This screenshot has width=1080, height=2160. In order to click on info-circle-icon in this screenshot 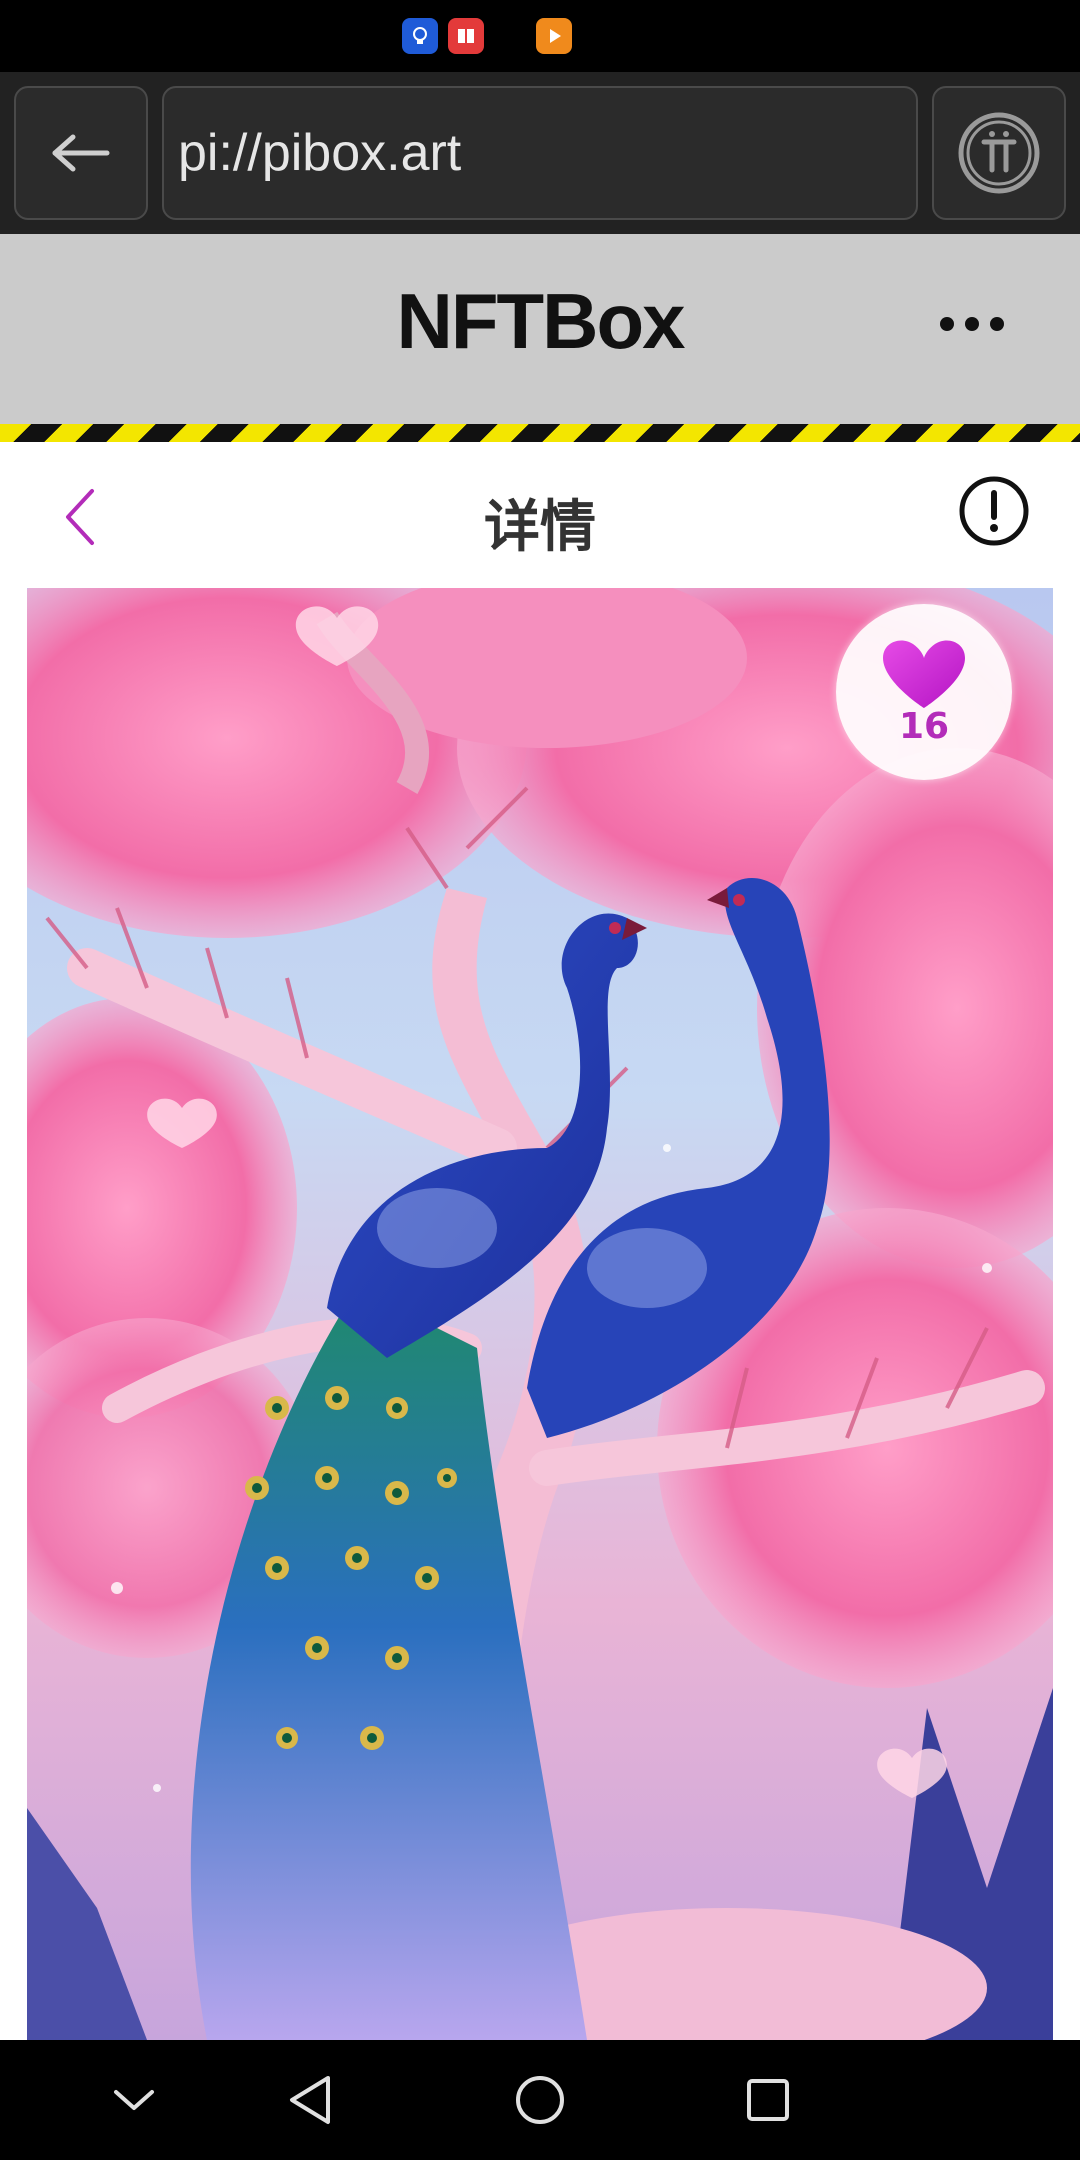, I will do `click(994, 511)`.